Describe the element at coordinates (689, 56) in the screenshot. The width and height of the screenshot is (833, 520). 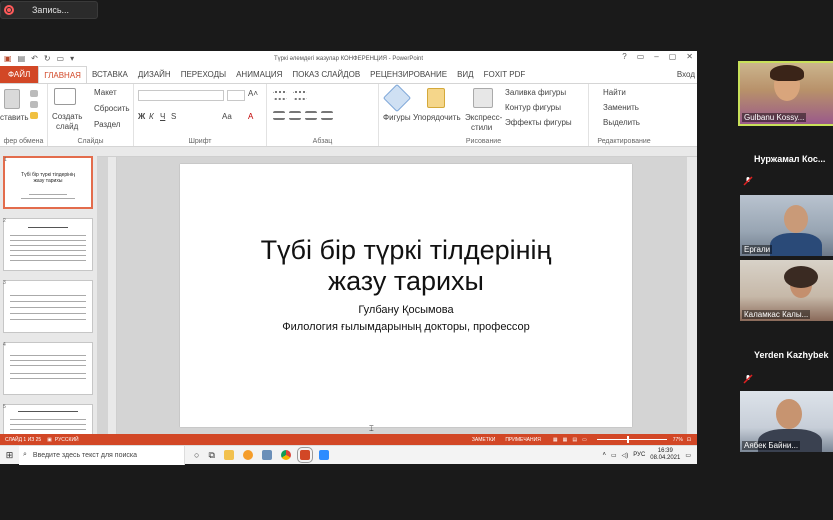
I see `close-button: ✕` at that location.